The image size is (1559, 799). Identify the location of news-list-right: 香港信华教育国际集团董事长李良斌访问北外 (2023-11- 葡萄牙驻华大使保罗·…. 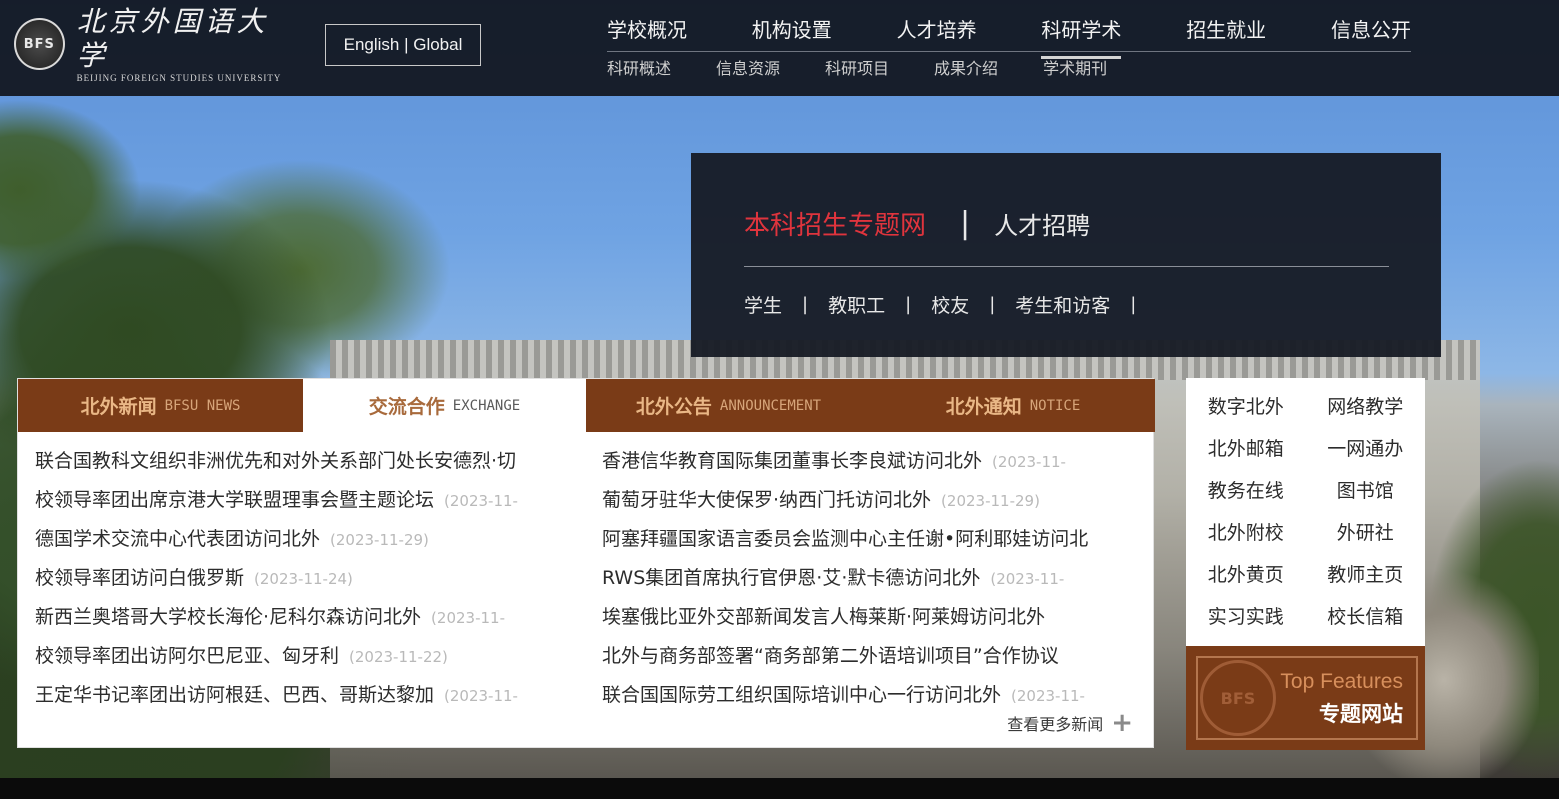
(872, 580).